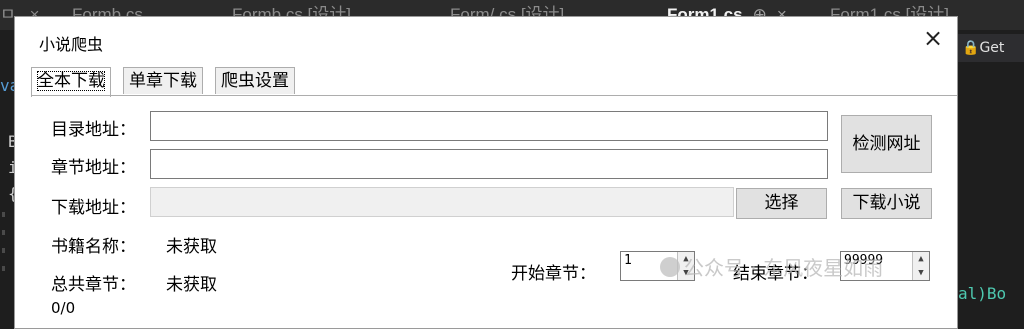 The height and width of the screenshot is (329, 1024). What do you see at coordinates (921, 273) in the screenshot?
I see `chevron-down-icon: ▼` at bounding box center [921, 273].